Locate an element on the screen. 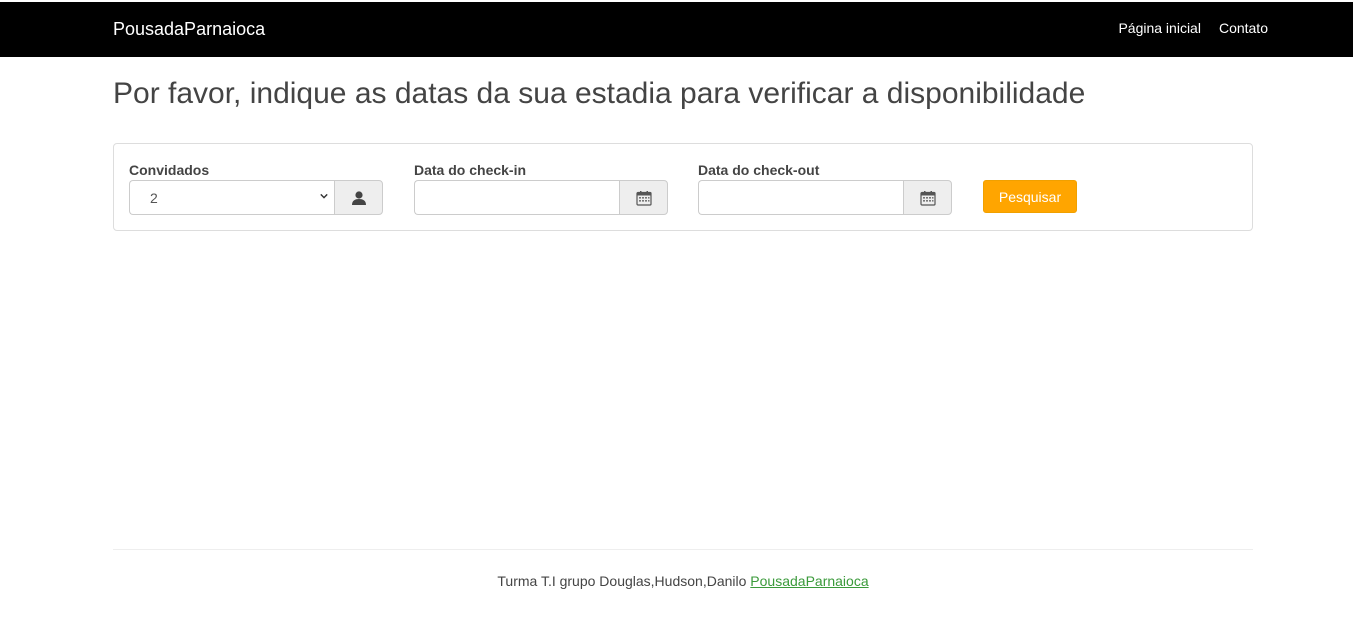 The image size is (1353, 624). brand-link: PousadaParnaioca is located at coordinates (189, 29).